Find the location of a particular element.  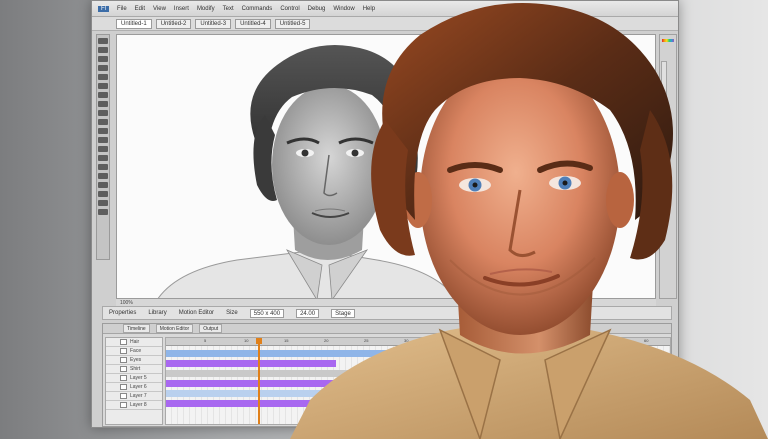

layer-name: Eyes is located at coordinates (136, 360).